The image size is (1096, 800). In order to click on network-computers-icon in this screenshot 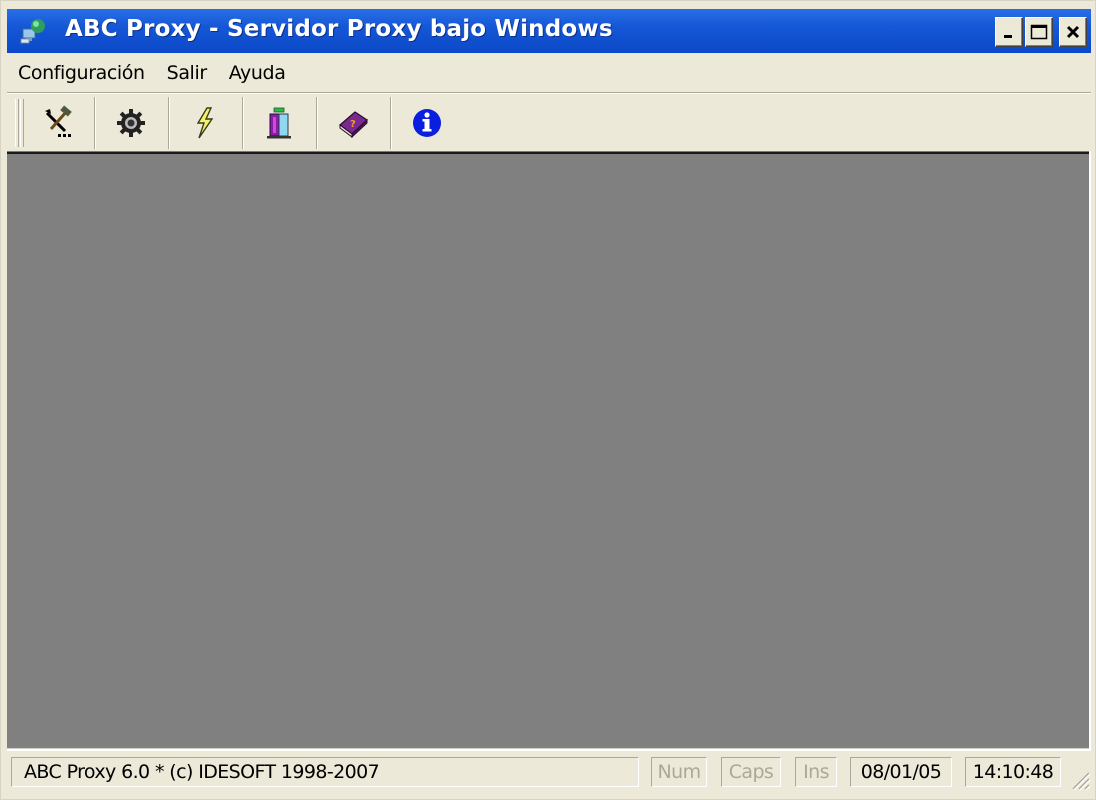, I will do `click(34, 31)`.